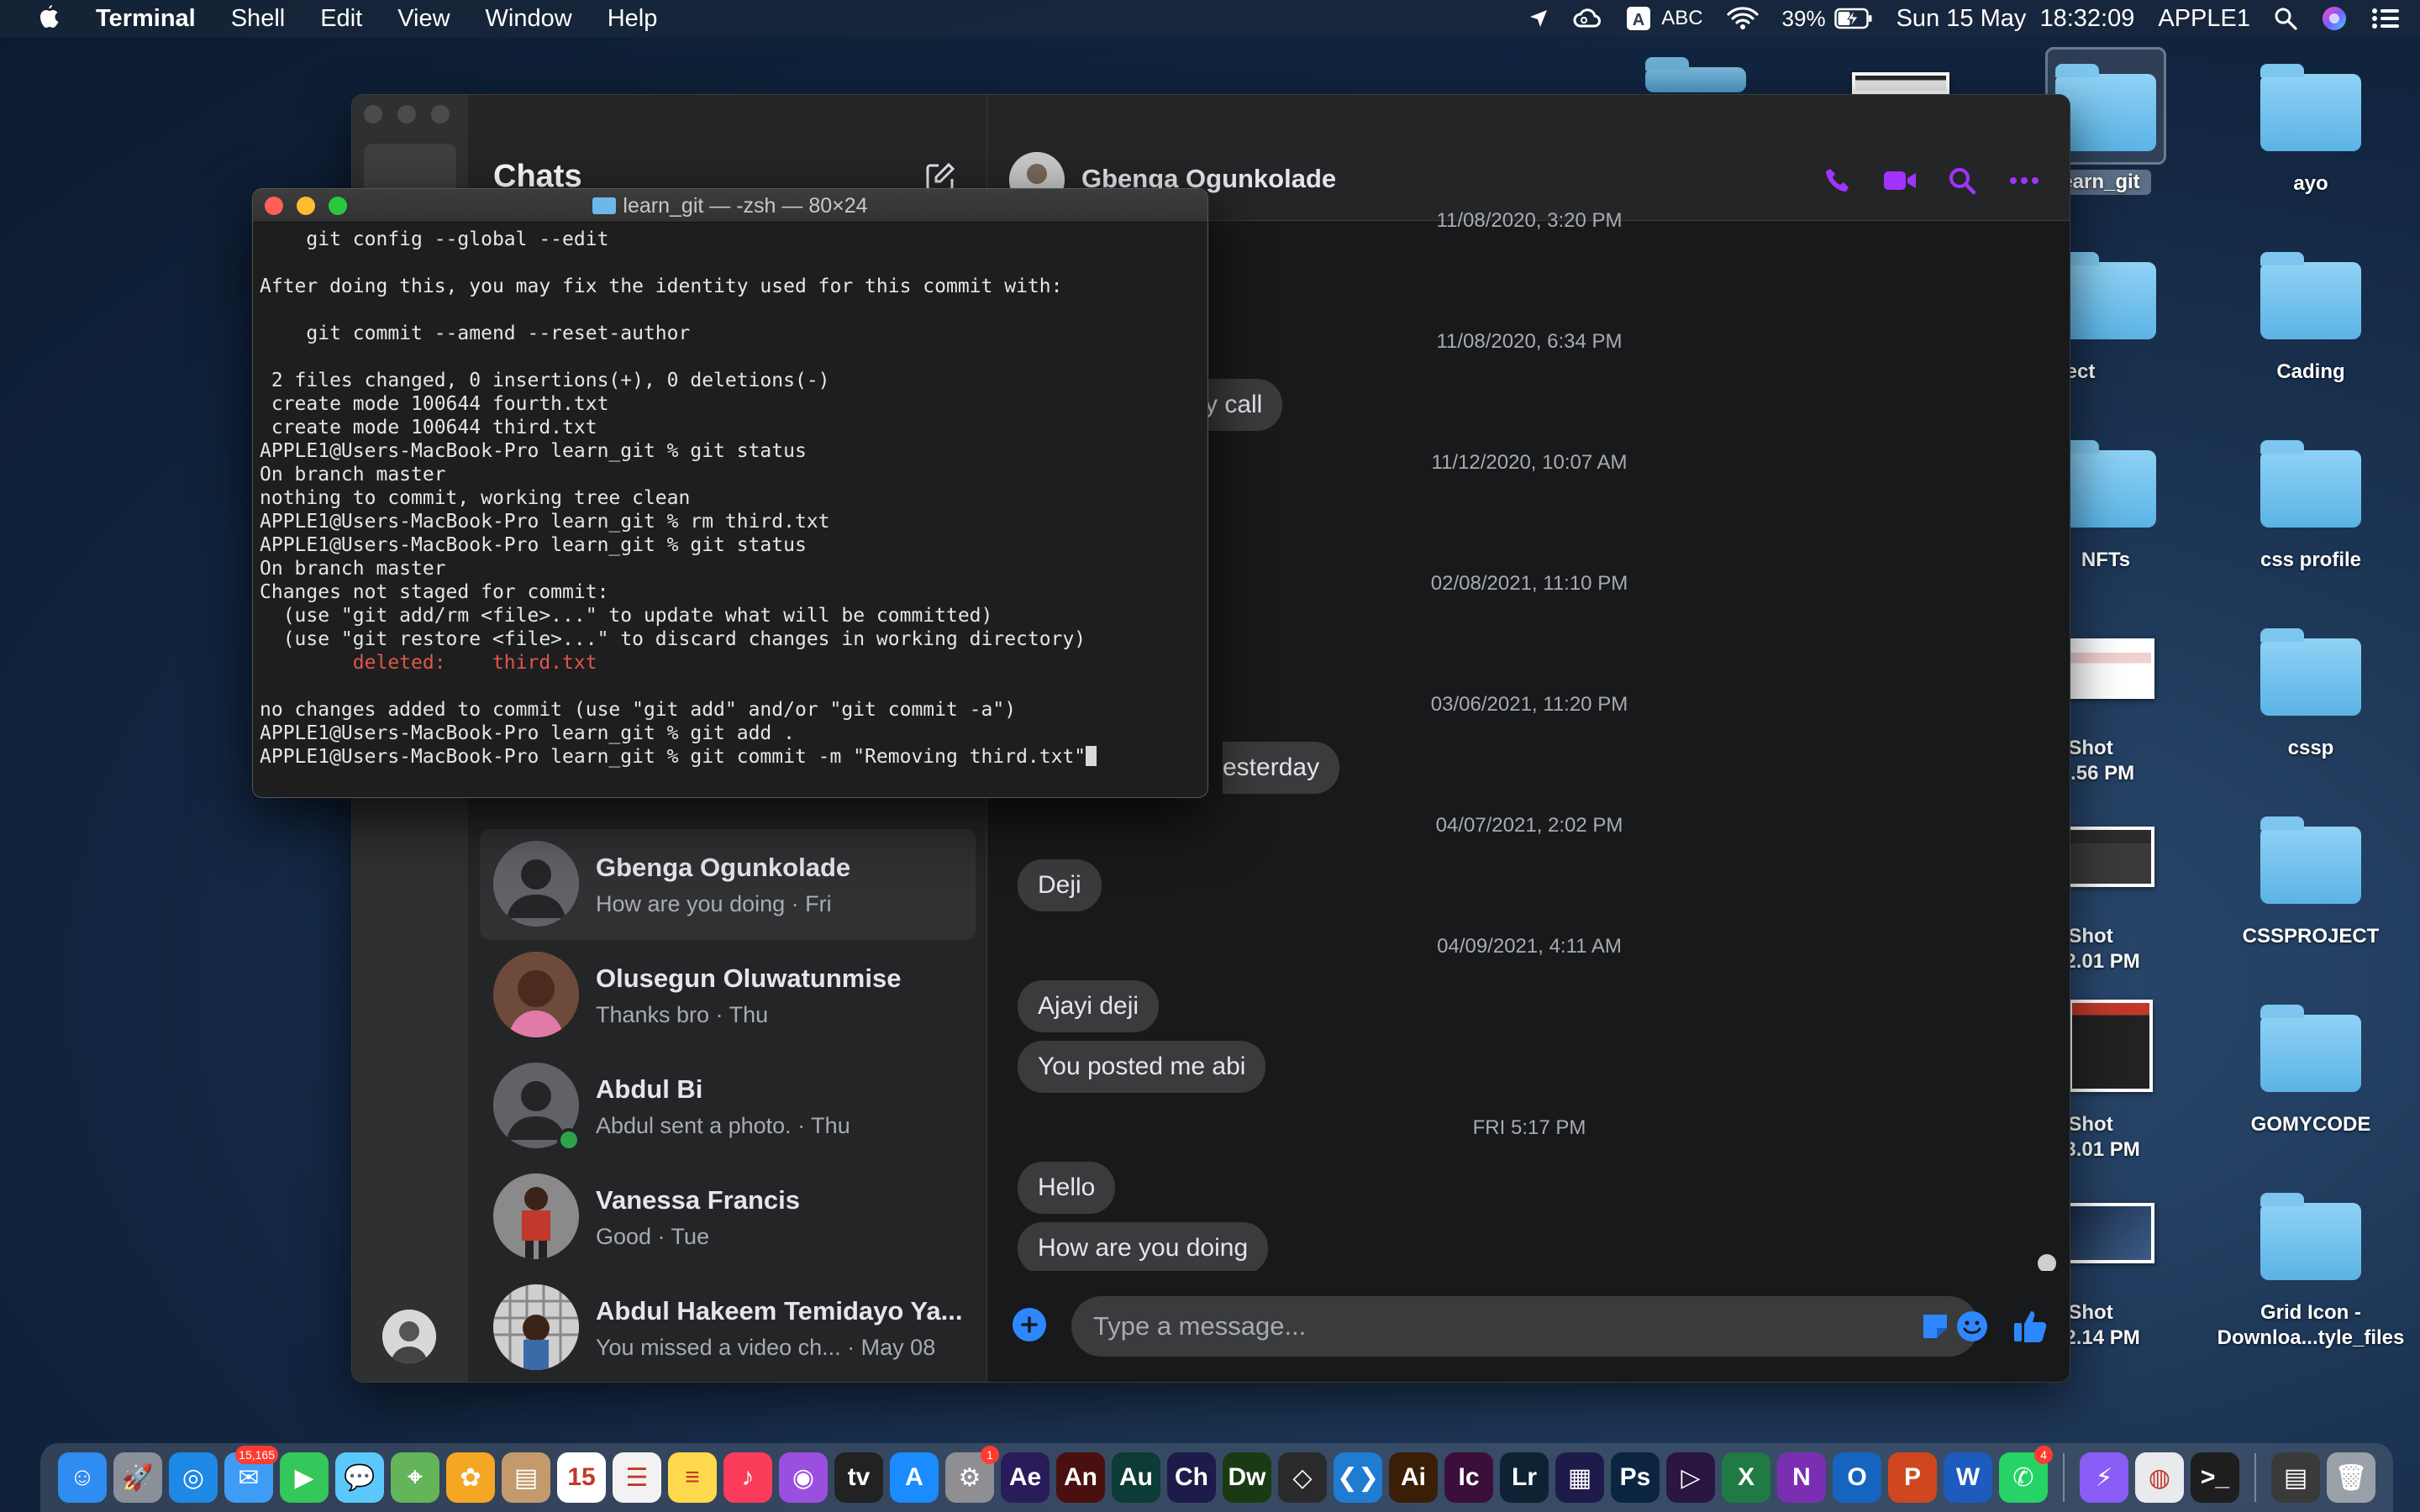 Image resolution: width=2420 pixels, height=1512 pixels. What do you see at coordinates (1804, 19) in the screenshot?
I see `battery-percent: 39%` at bounding box center [1804, 19].